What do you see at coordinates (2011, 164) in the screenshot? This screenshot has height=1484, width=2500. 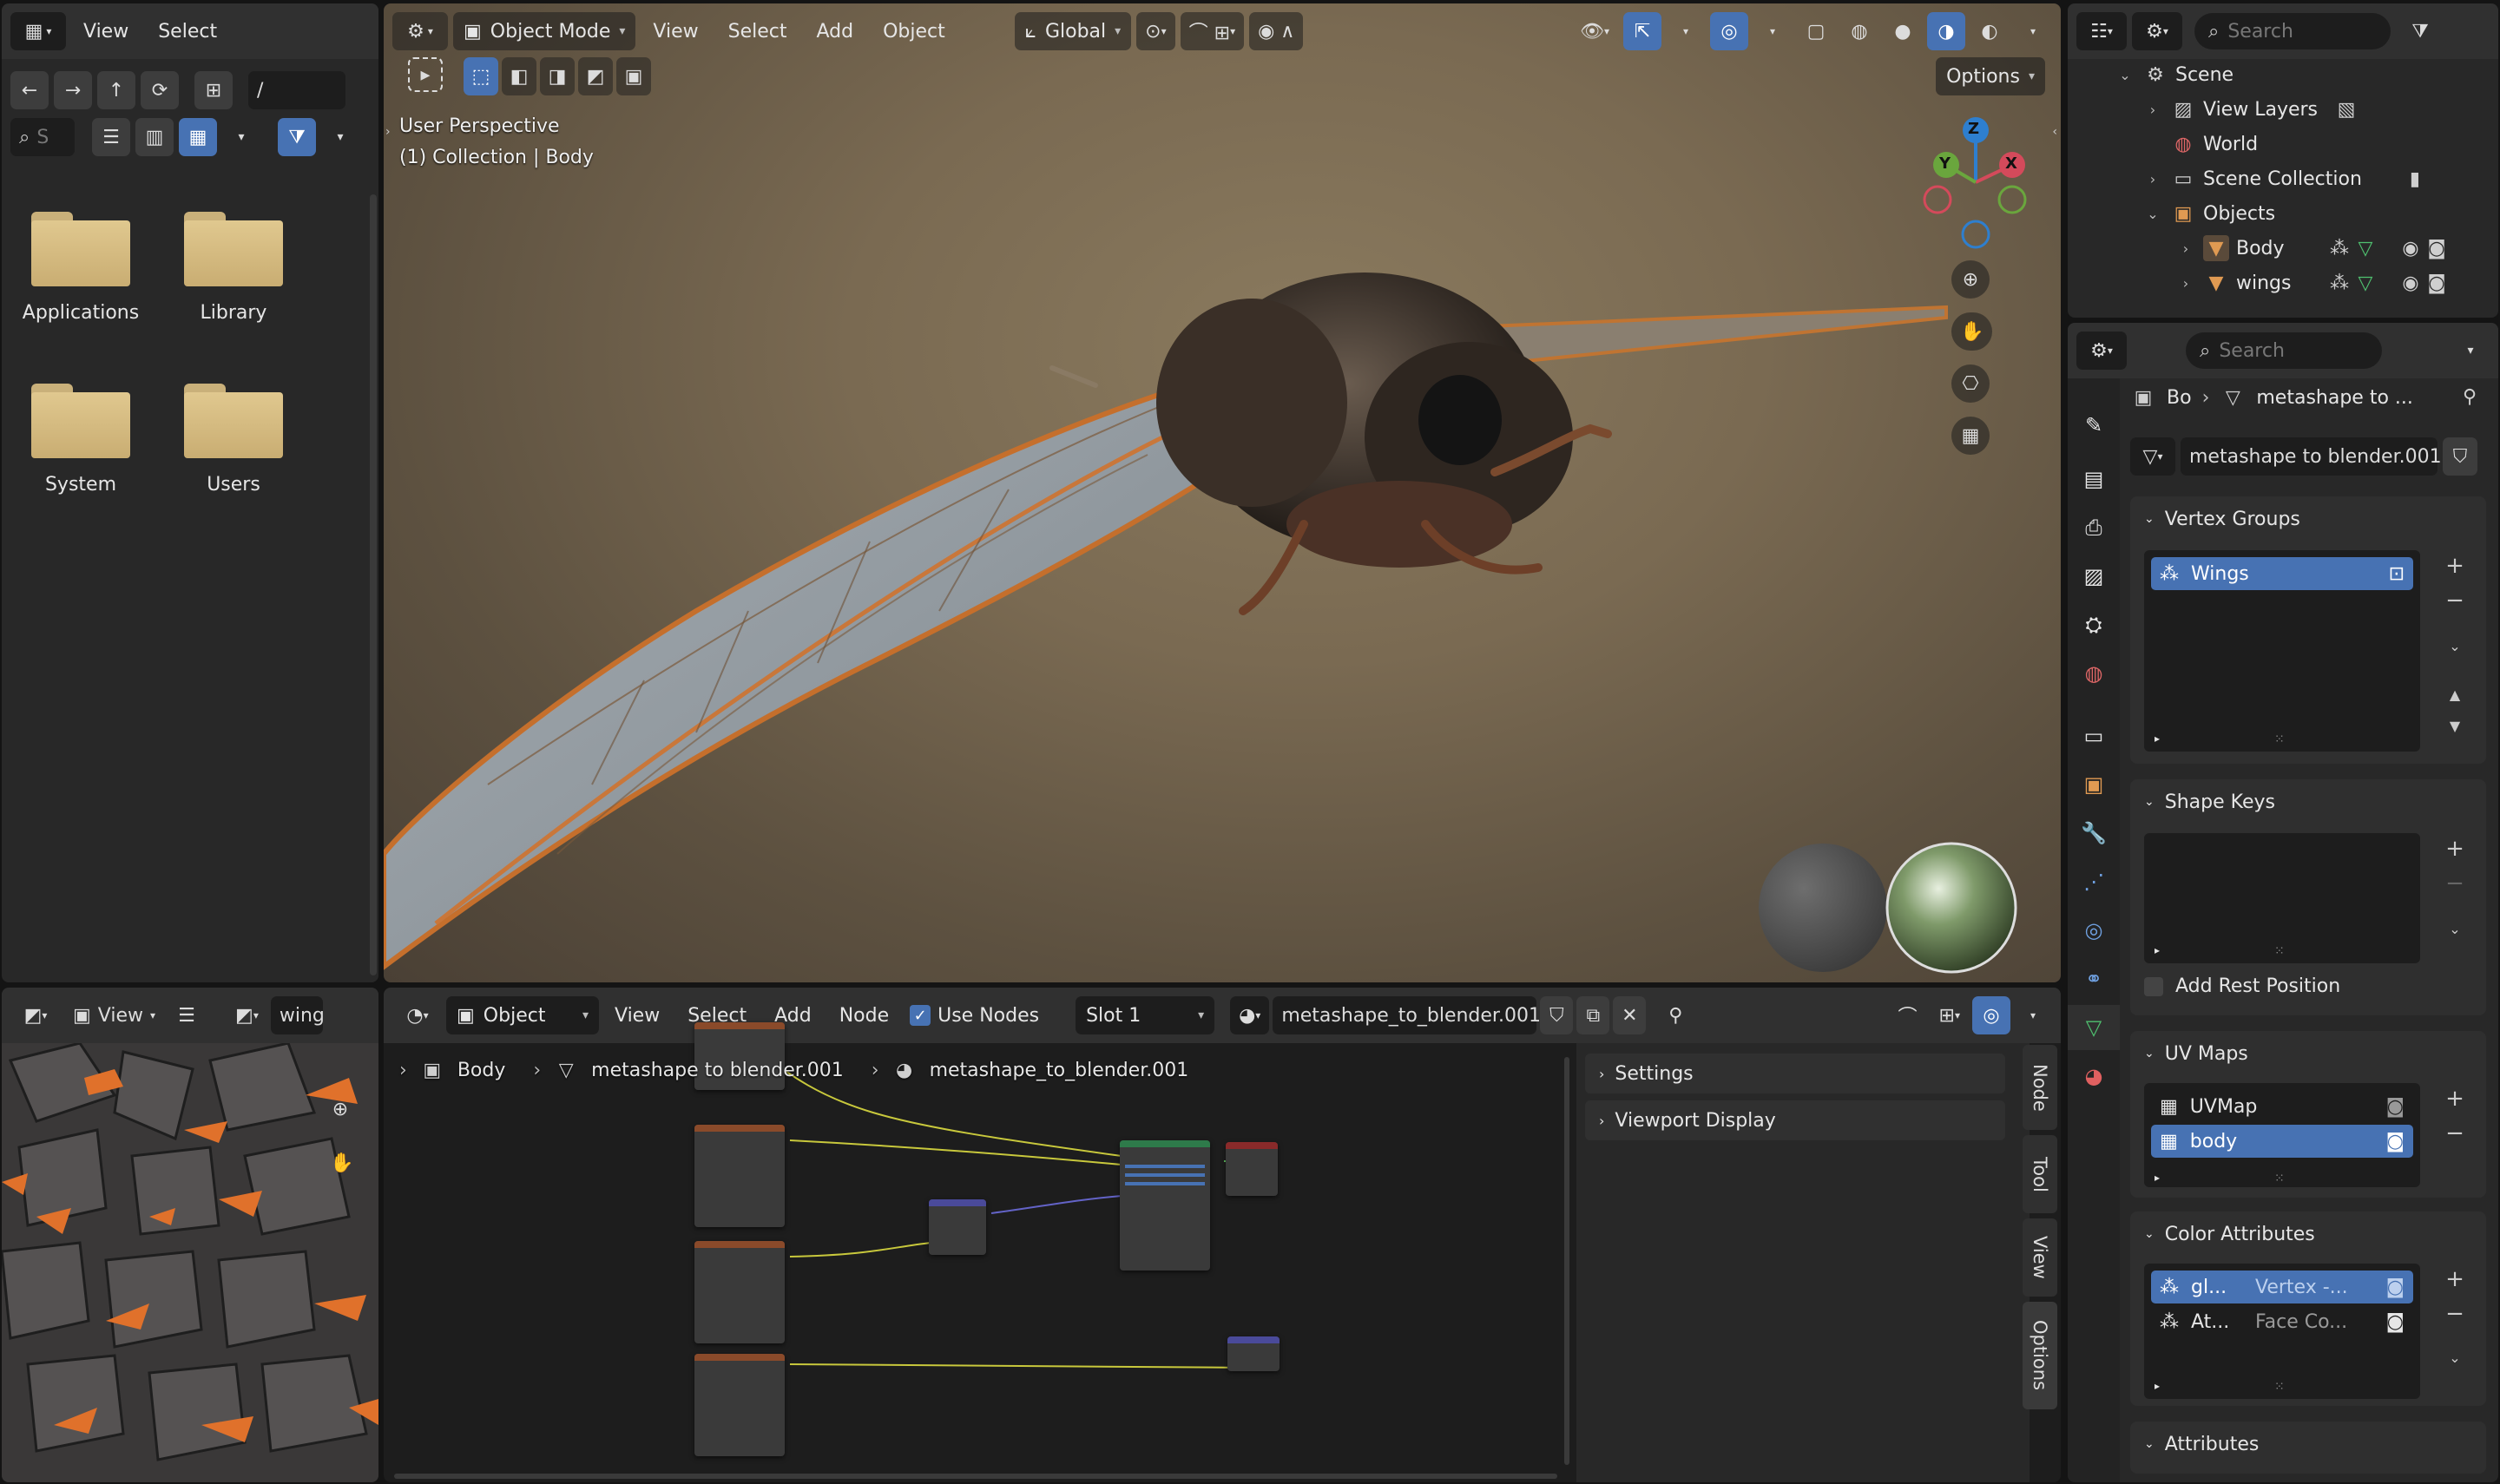 I see `gizmo-x-label: X` at bounding box center [2011, 164].